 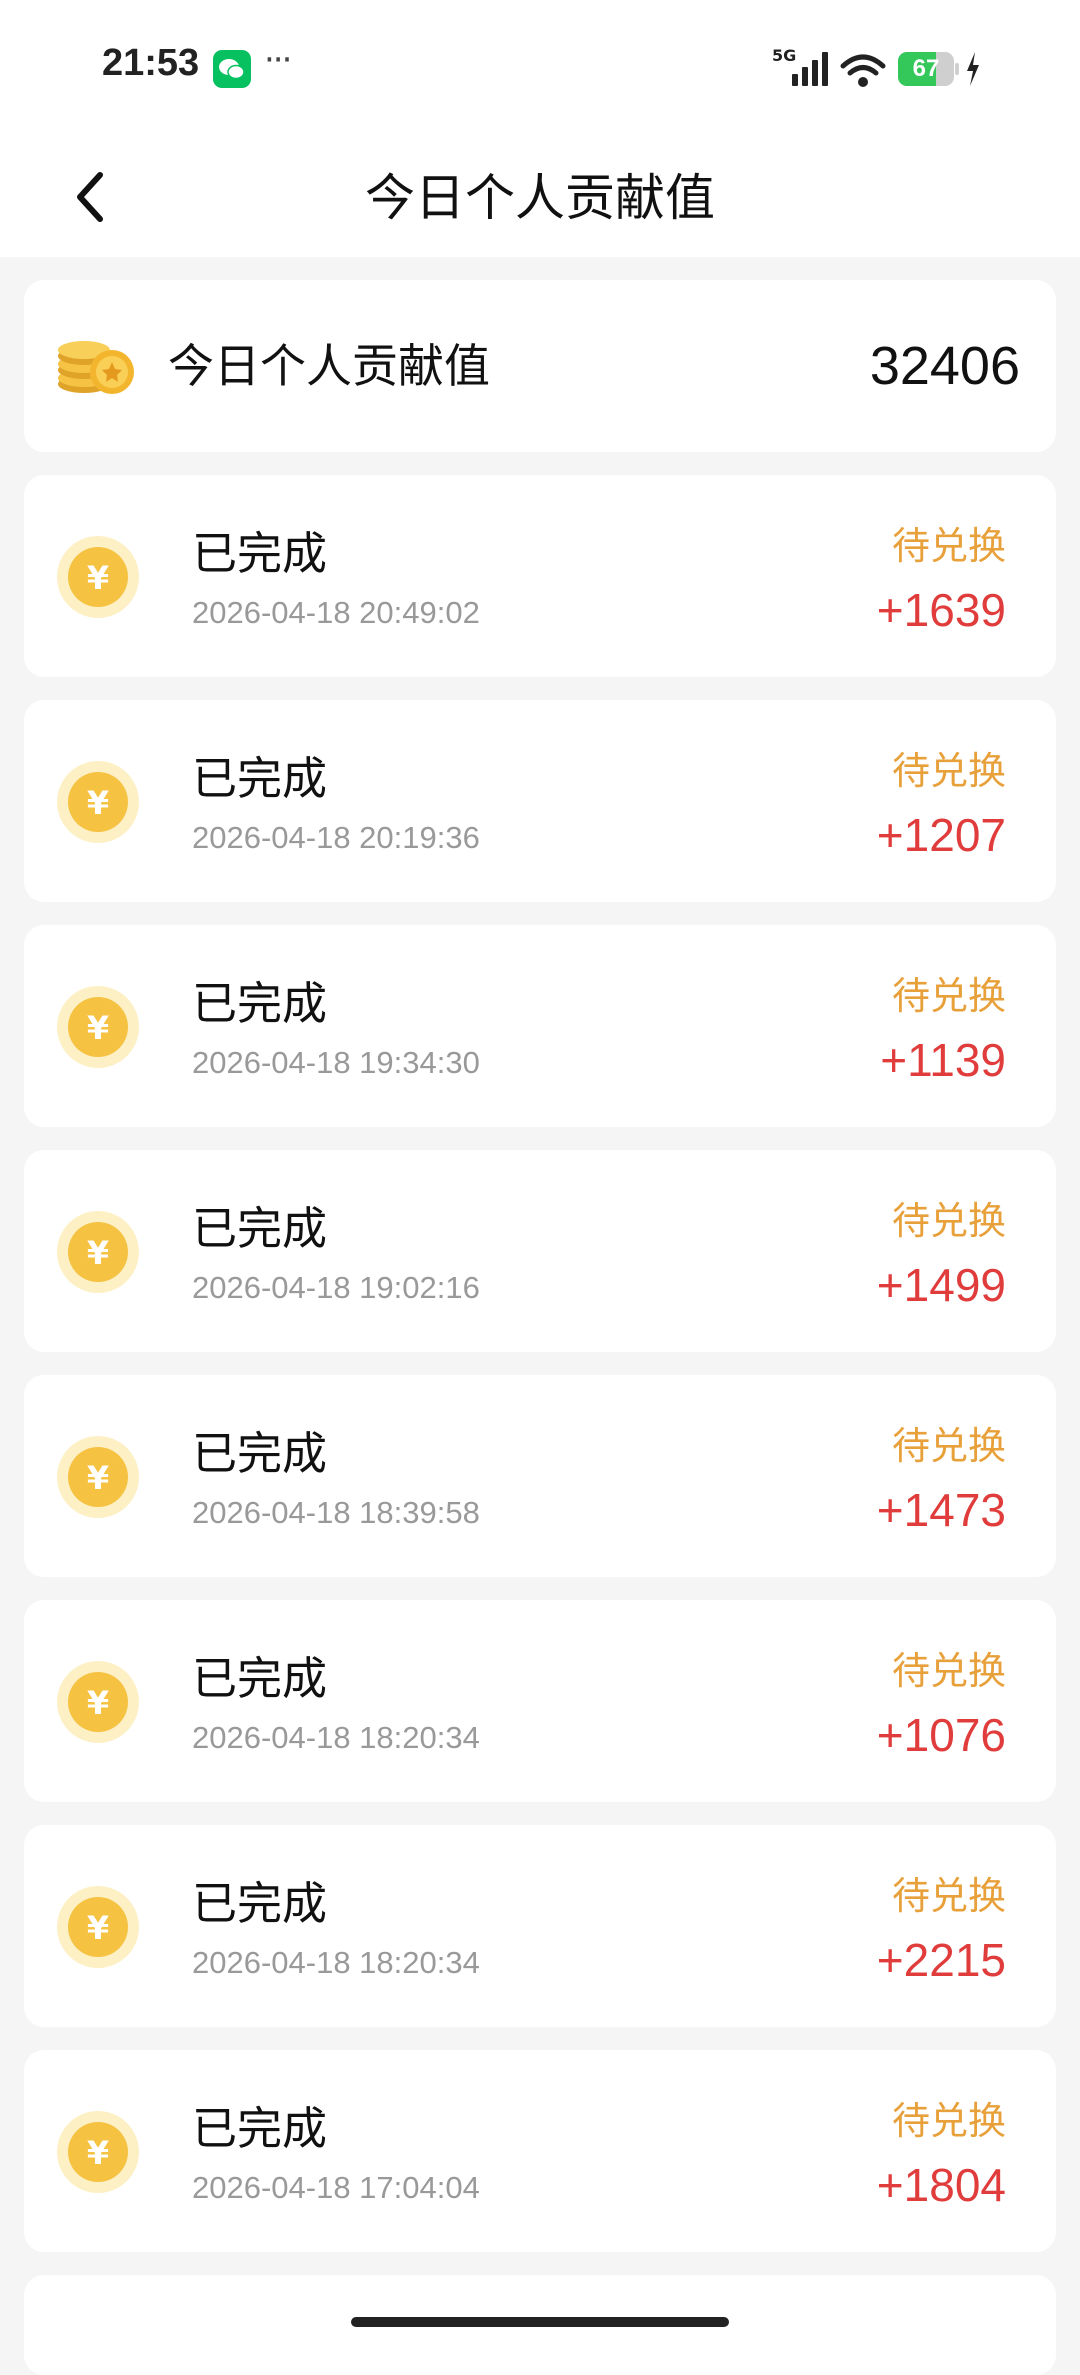 What do you see at coordinates (810, 71) in the screenshot?
I see `signal-icon` at bounding box center [810, 71].